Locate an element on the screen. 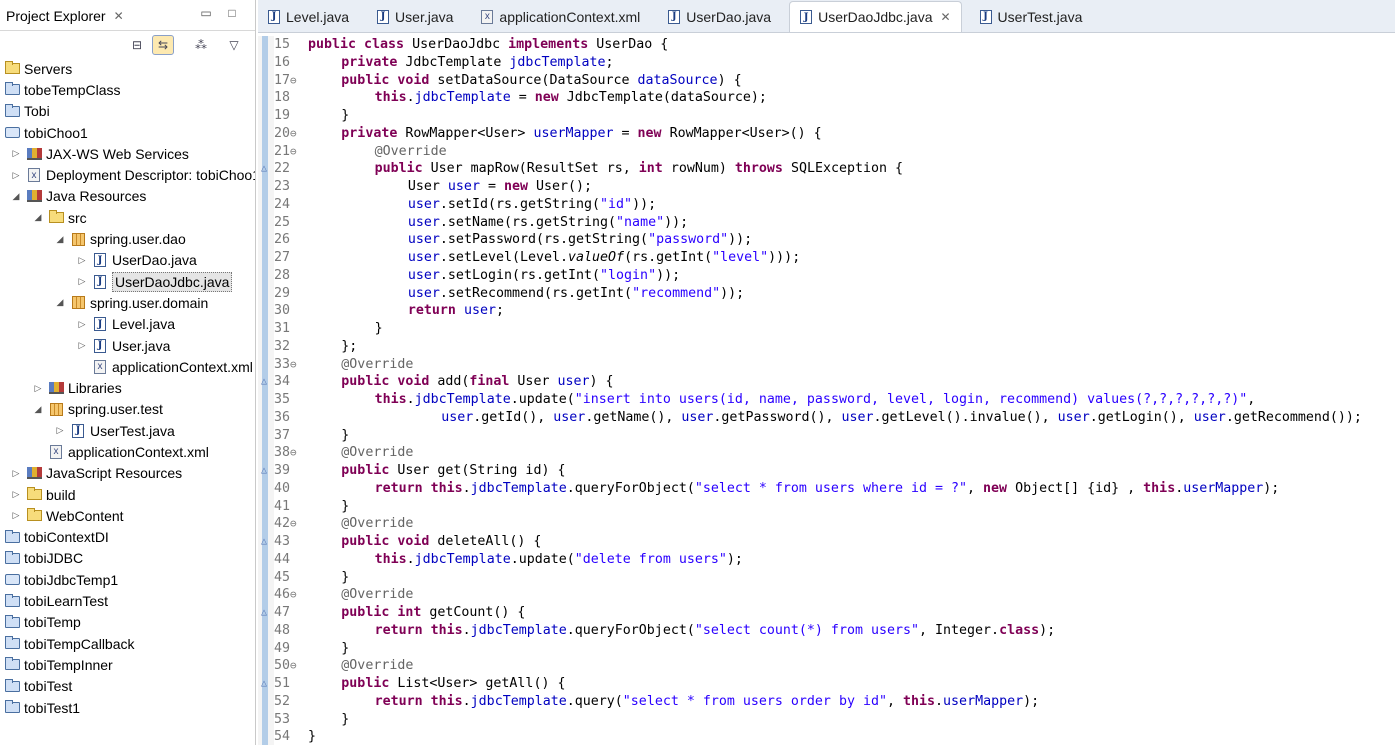 The height and width of the screenshot is (745, 1395). tree-item: tobeTempClass is located at coordinates (127, 89).